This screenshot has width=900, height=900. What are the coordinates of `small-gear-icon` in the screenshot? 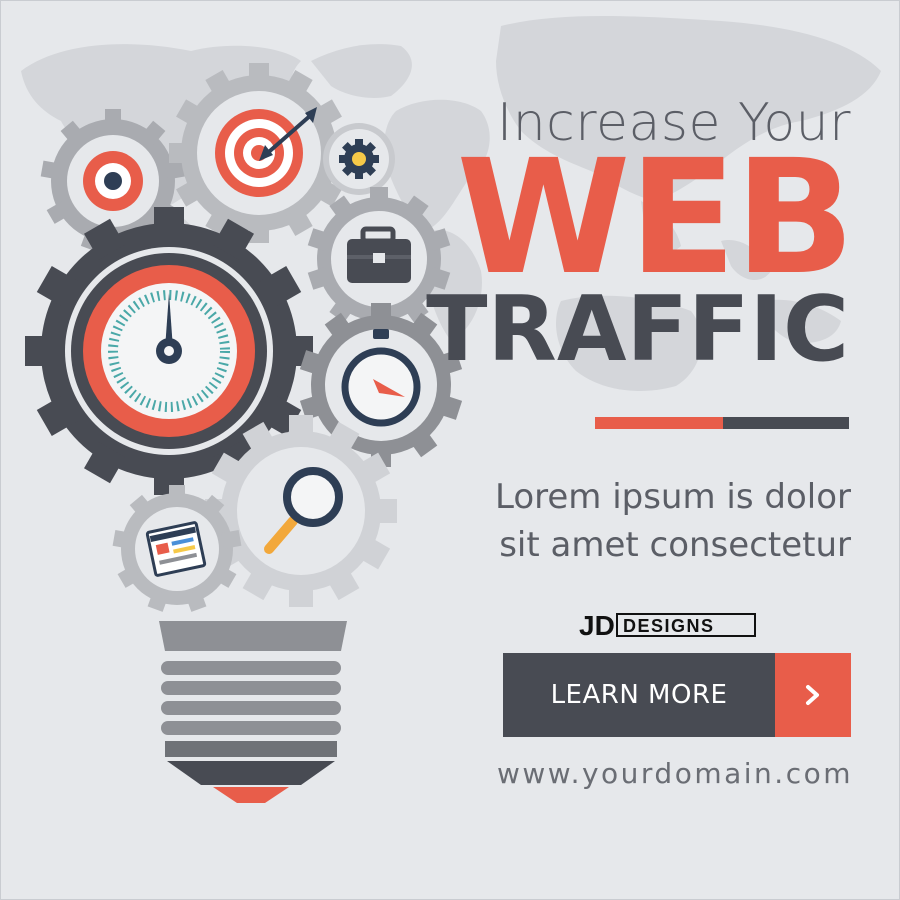 It's located at (359, 159).